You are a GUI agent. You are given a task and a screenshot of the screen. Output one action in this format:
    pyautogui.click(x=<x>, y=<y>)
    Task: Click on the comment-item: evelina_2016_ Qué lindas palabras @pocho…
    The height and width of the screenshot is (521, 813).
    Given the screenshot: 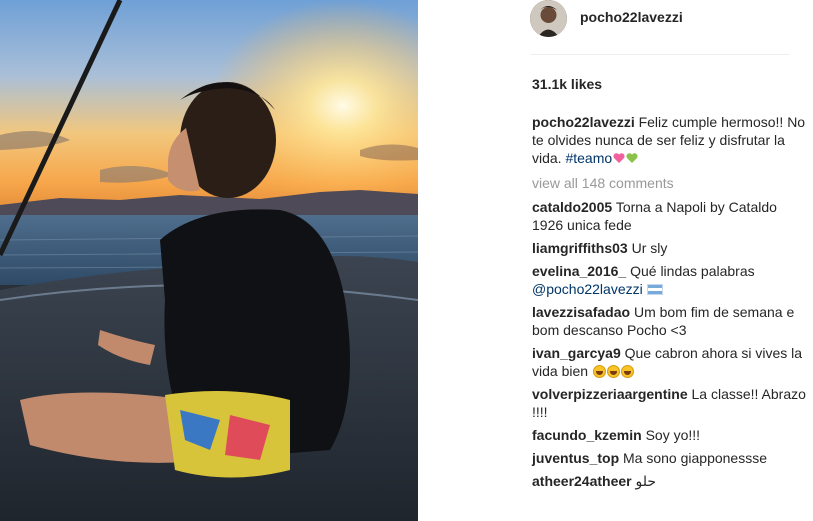 What is the action you would take?
    pyautogui.click(x=670, y=280)
    